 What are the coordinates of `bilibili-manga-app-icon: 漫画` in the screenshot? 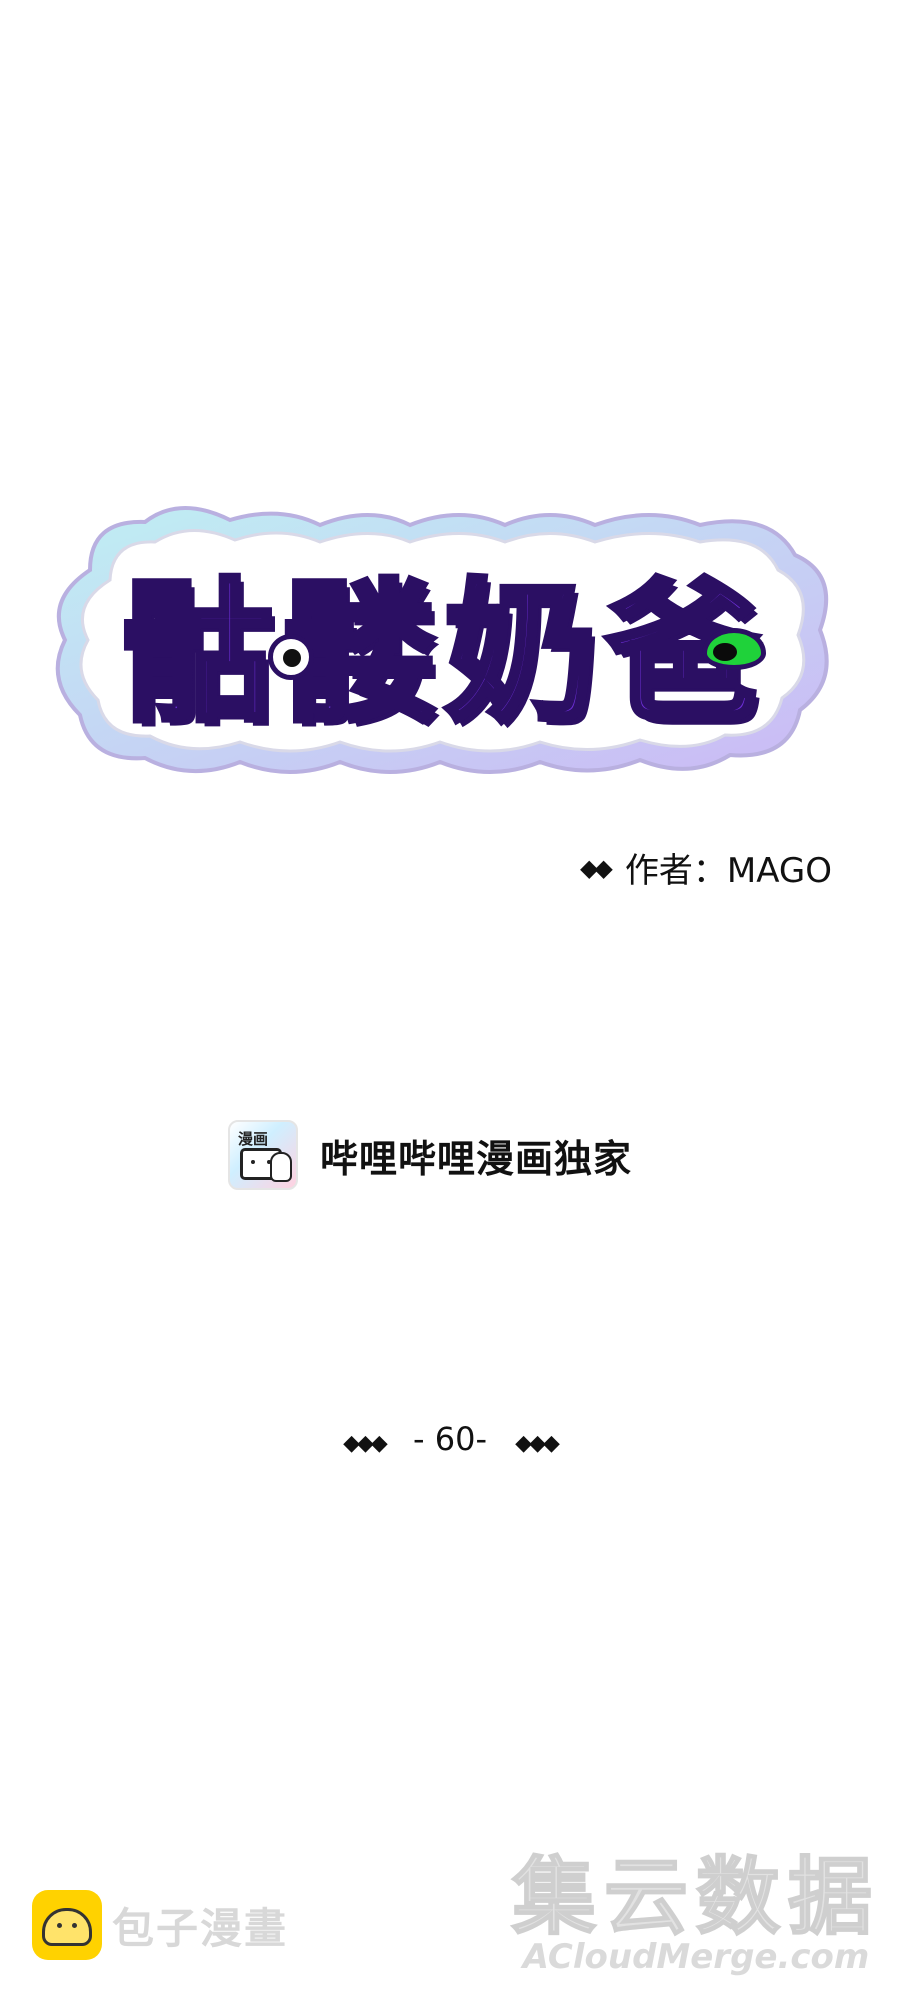 It's located at (263, 1155).